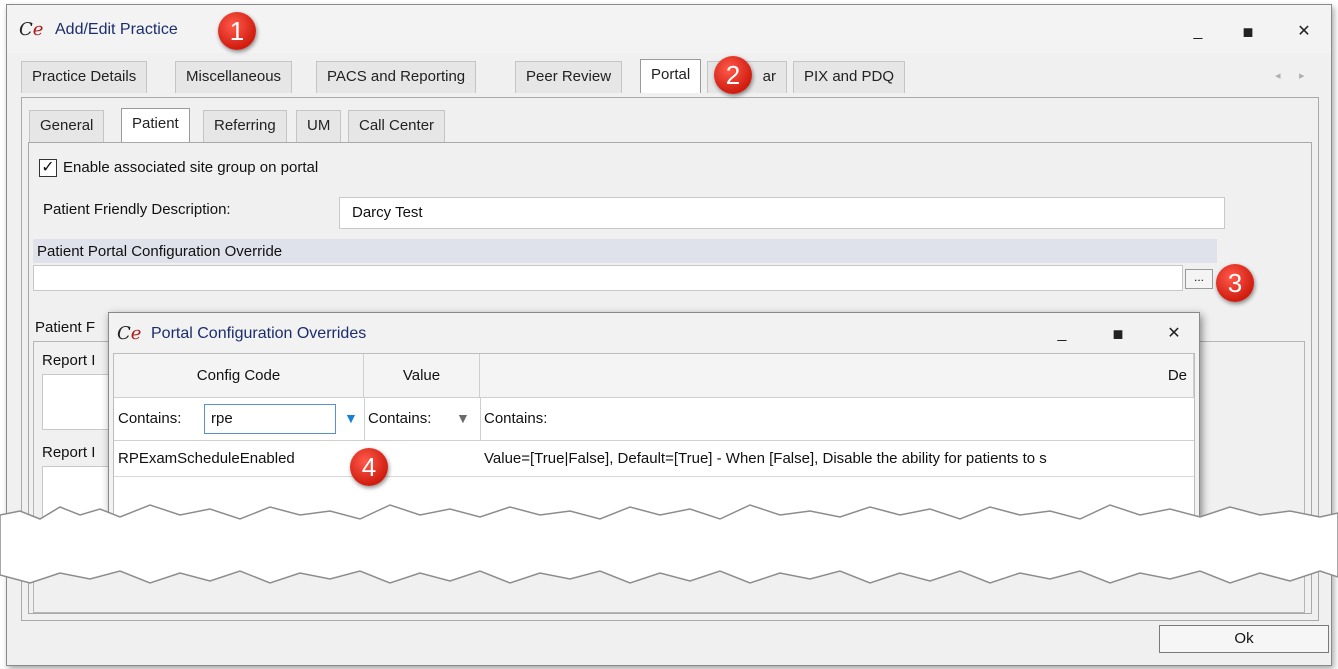 The width and height of the screenshot is (1338, 669). I want to click on enable-site-group-label: Enable associated site group on portal, so click(191, 167).